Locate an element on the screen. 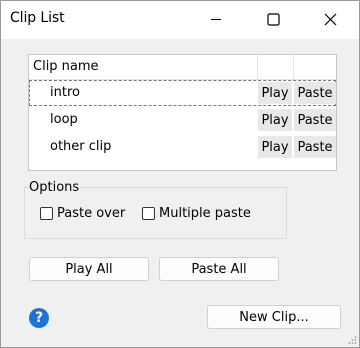 This screenshot has width=360, height=348. window-title: Clip List is located at coordinates (37, 18).